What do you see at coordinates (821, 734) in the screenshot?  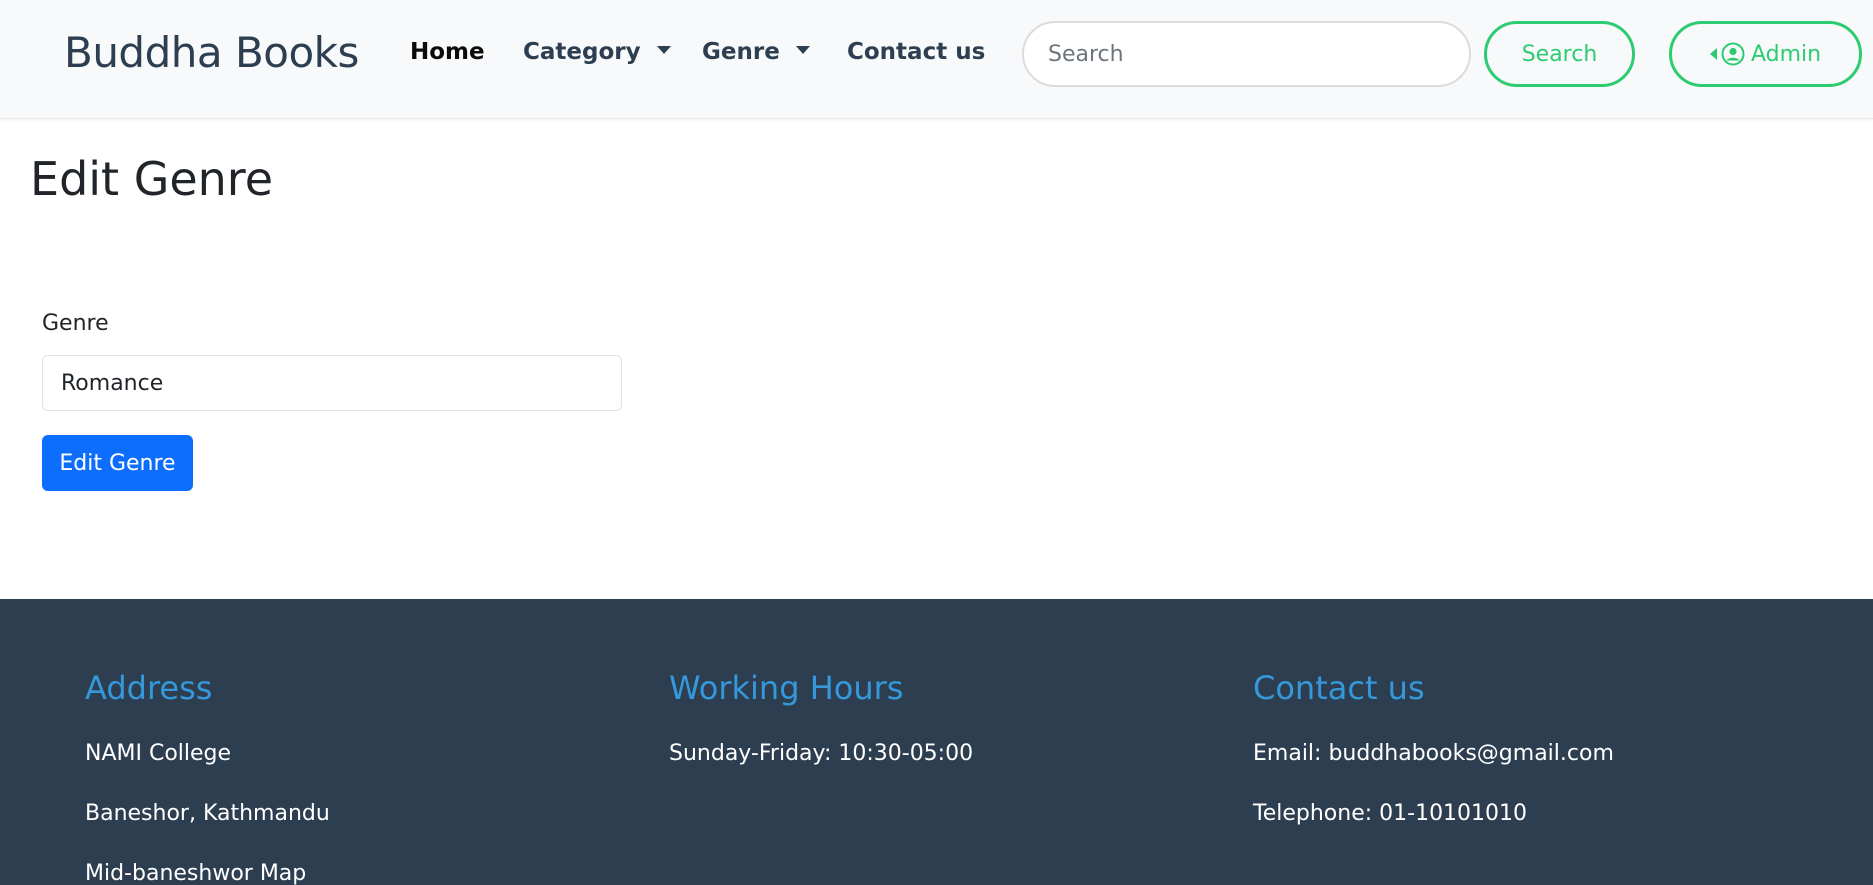 I see `footer-hours-section: Working Hours Sunday-Friday: 10:30-05:00` at bounding box center [821, 734].